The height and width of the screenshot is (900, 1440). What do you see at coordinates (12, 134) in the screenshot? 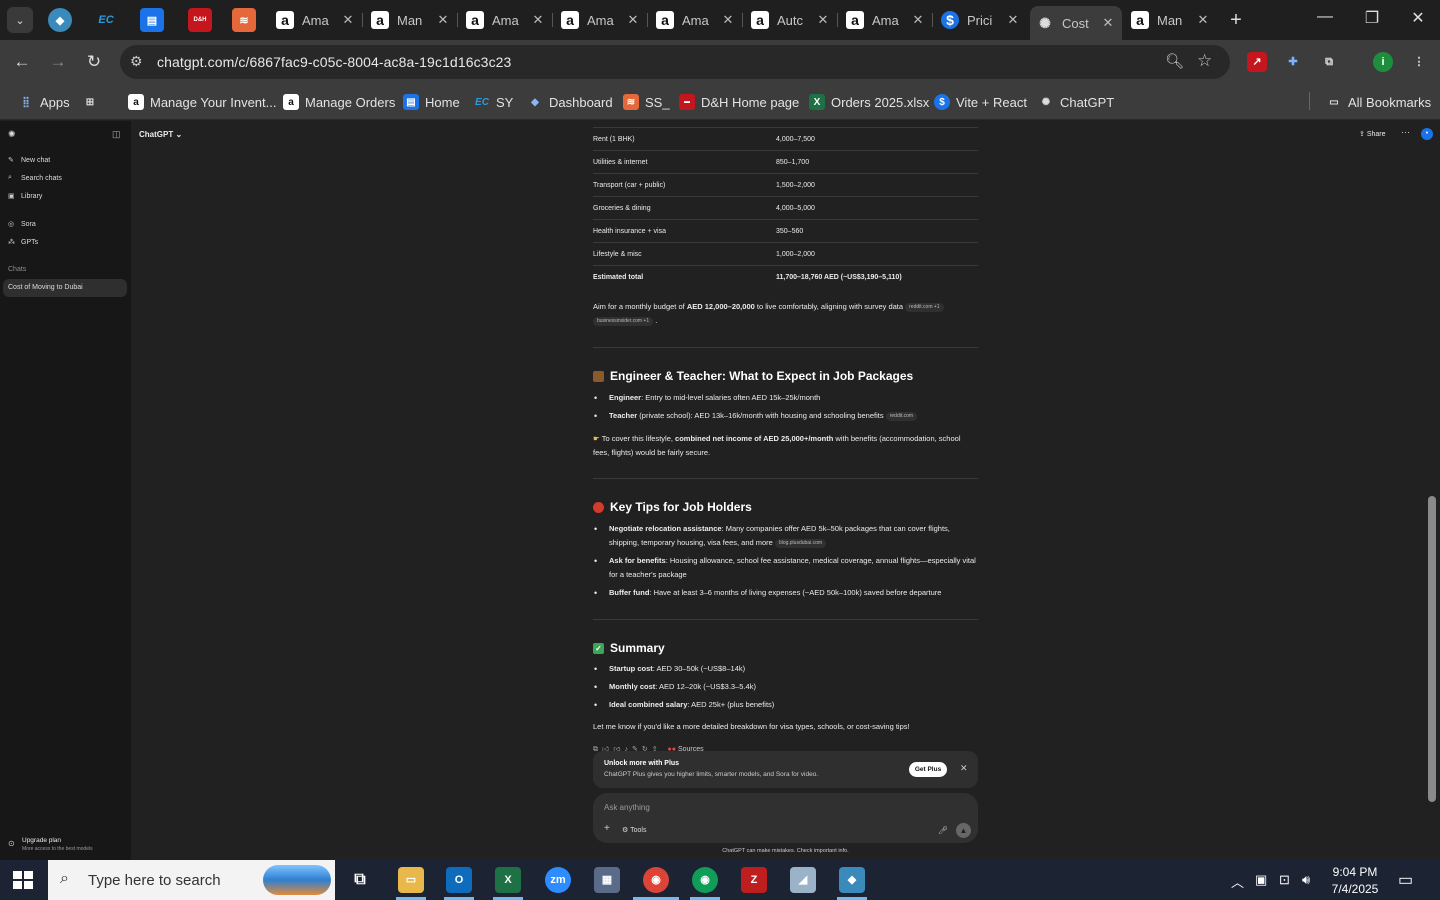
I see `chatgpt-logo-icon: ✺` at bounding box center [12, 134].